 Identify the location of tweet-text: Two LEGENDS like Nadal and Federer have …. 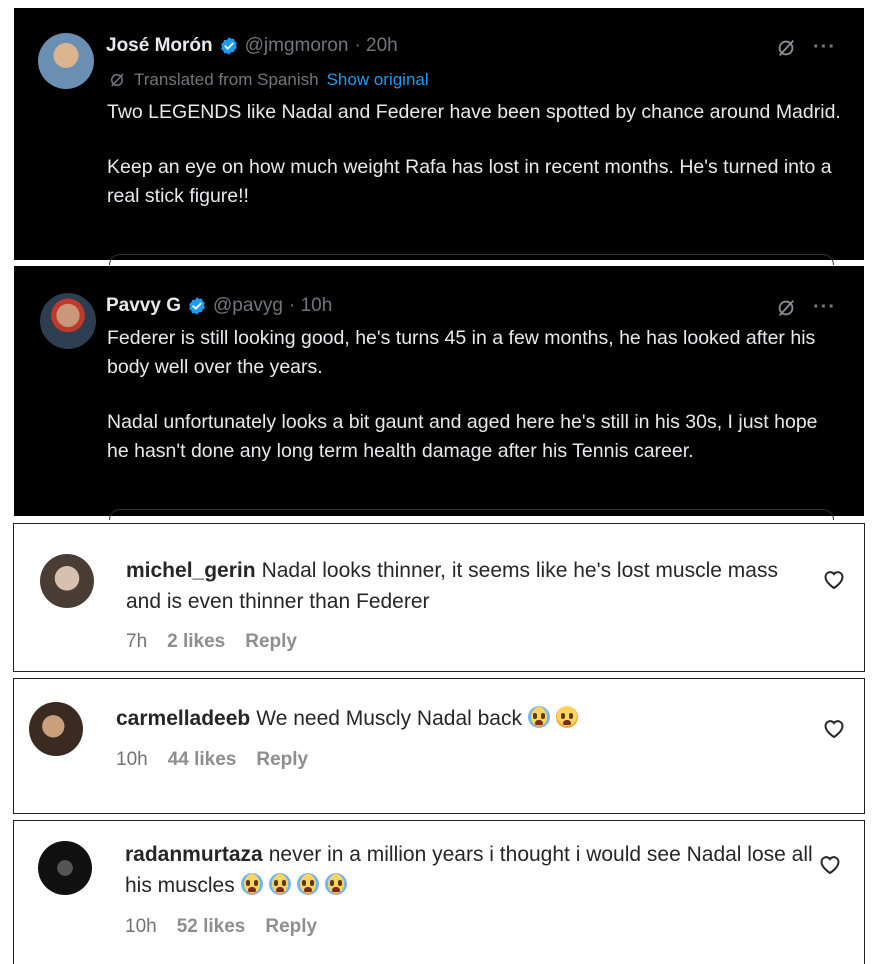
(475, 167).